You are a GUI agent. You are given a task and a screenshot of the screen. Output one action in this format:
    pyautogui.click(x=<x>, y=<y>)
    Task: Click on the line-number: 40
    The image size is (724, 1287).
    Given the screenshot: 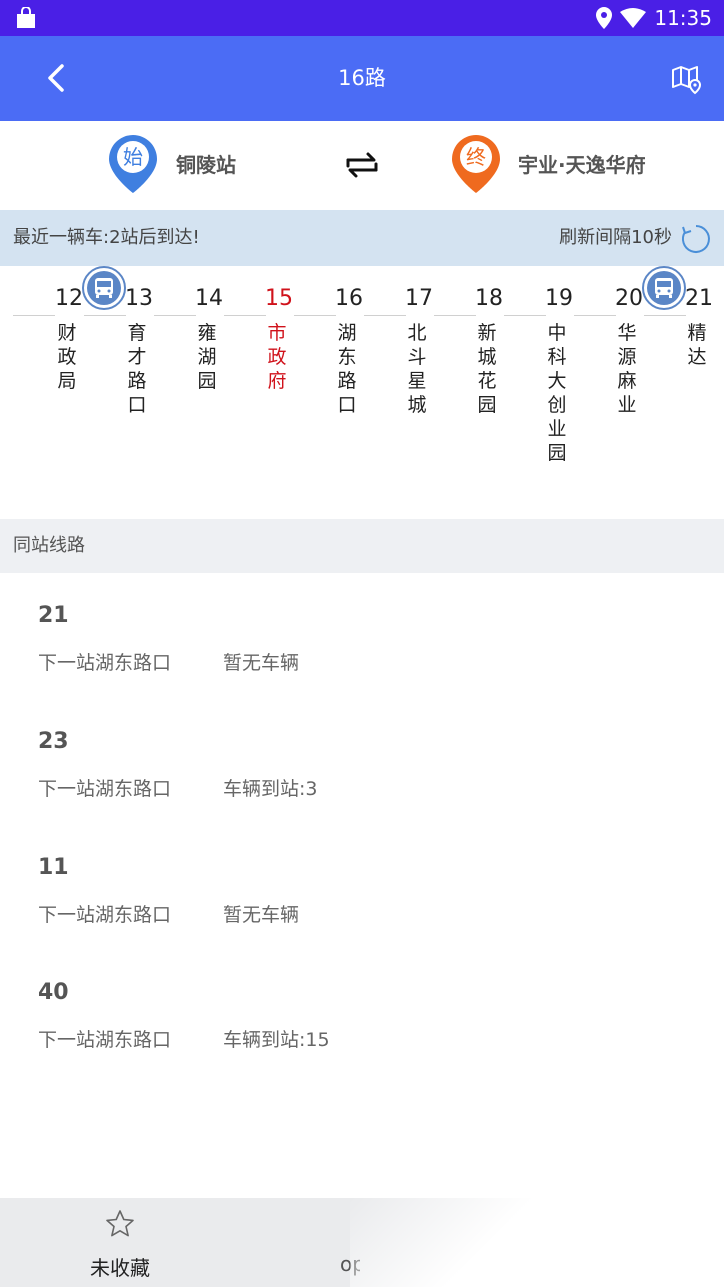 What is the action you would take?
    pyautogui.click(x=53, y=992)
    